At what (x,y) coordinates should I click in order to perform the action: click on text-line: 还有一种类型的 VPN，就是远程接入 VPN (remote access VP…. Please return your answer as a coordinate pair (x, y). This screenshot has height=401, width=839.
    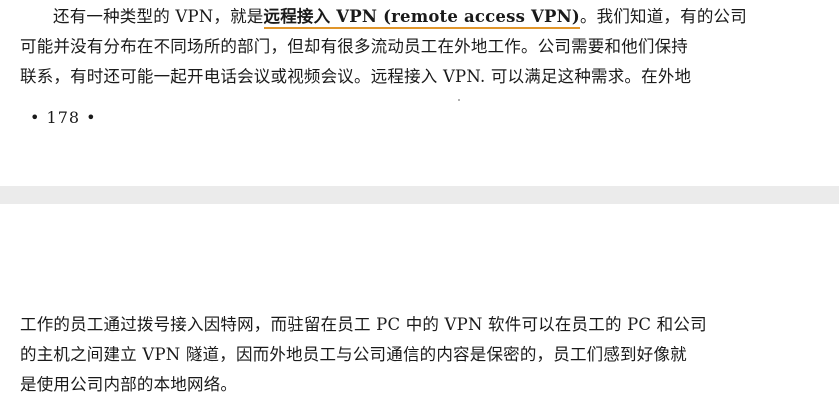
    Looking at the image, I should click on (426, 17).